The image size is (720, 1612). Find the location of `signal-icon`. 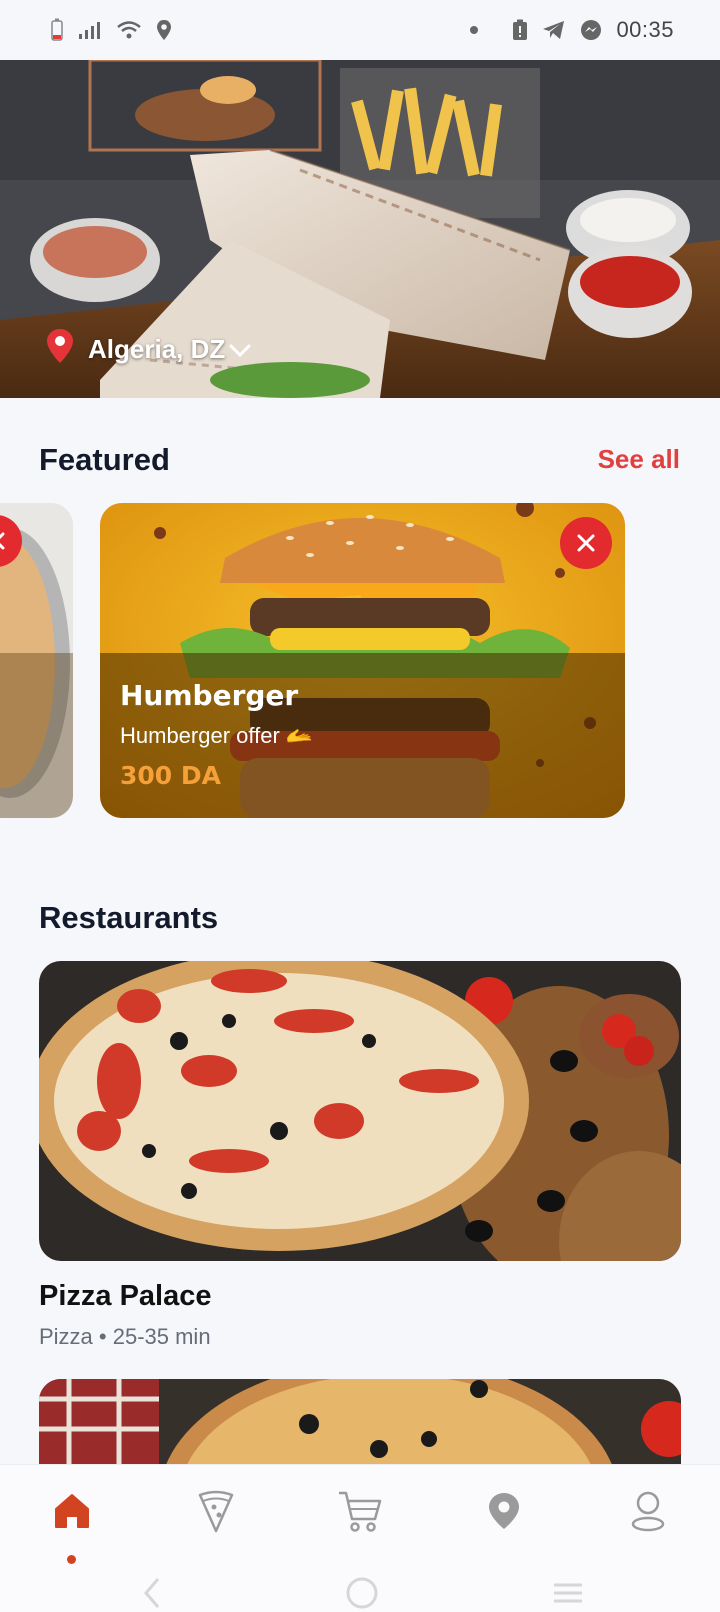

signal-icon is located at coordinates (90, 30).